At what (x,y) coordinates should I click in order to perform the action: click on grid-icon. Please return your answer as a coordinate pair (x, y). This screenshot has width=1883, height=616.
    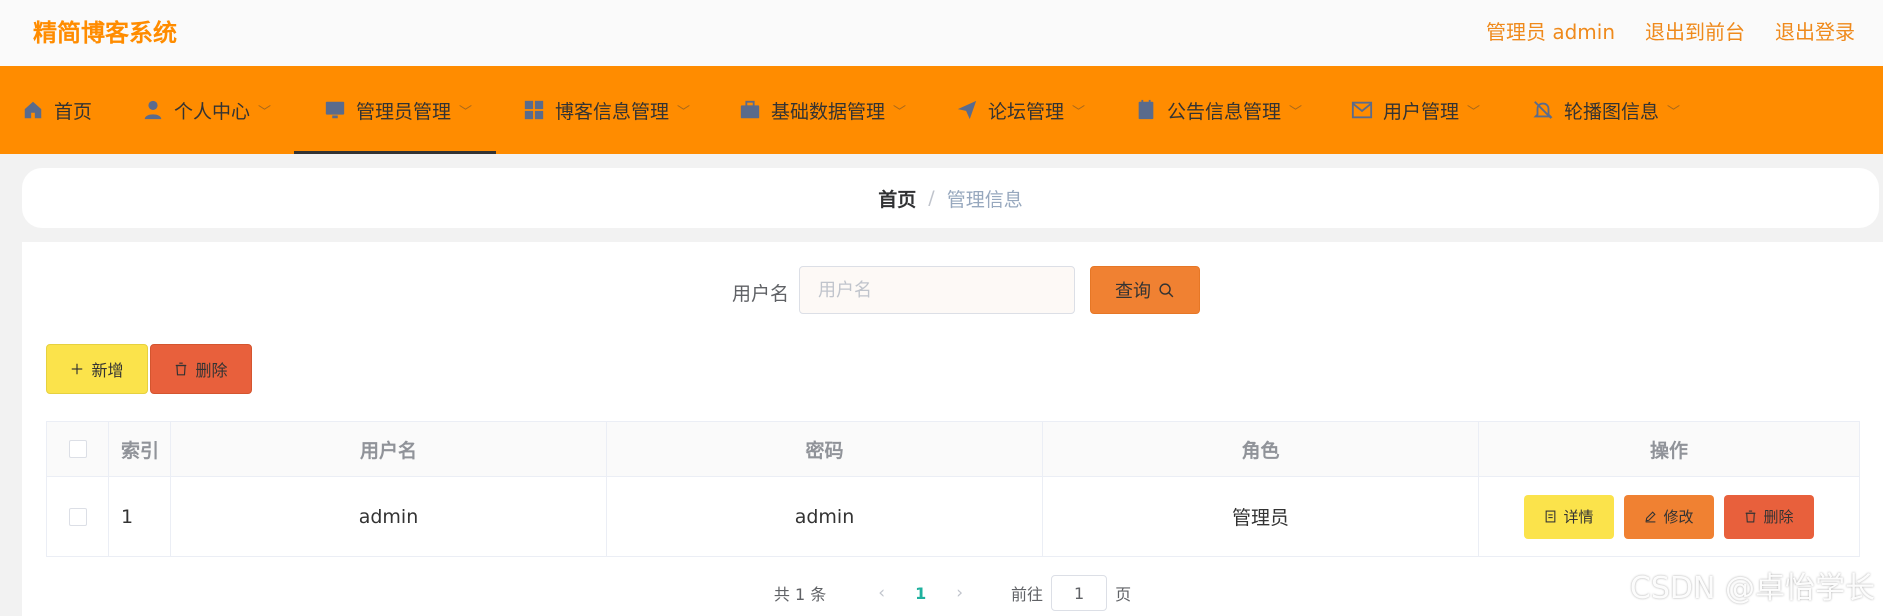
    Looking at the image, I should click on (534, 110).